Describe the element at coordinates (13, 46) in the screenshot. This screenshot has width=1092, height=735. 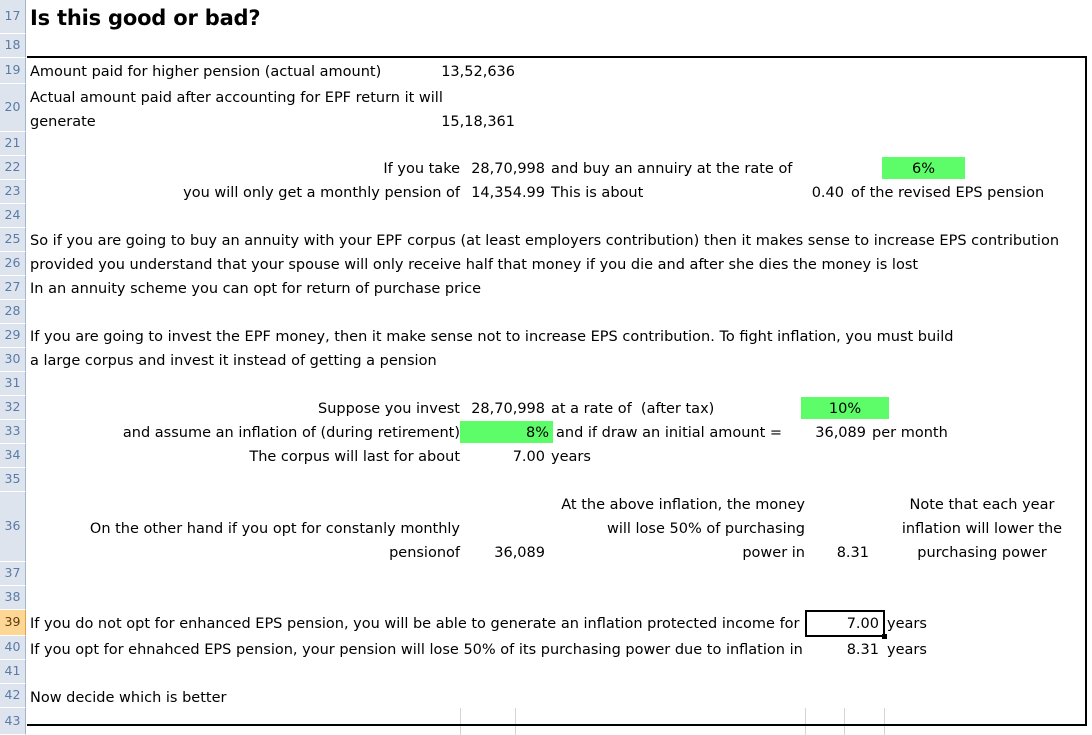
I see `row-header-18: 18` at that location.